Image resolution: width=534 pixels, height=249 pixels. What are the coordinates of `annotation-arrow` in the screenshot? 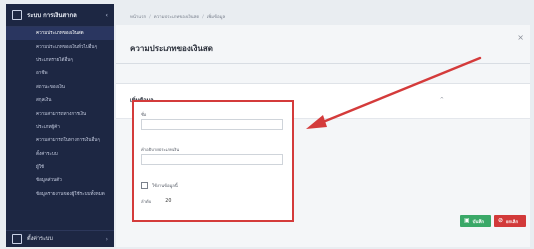 It's located at (394, 92).